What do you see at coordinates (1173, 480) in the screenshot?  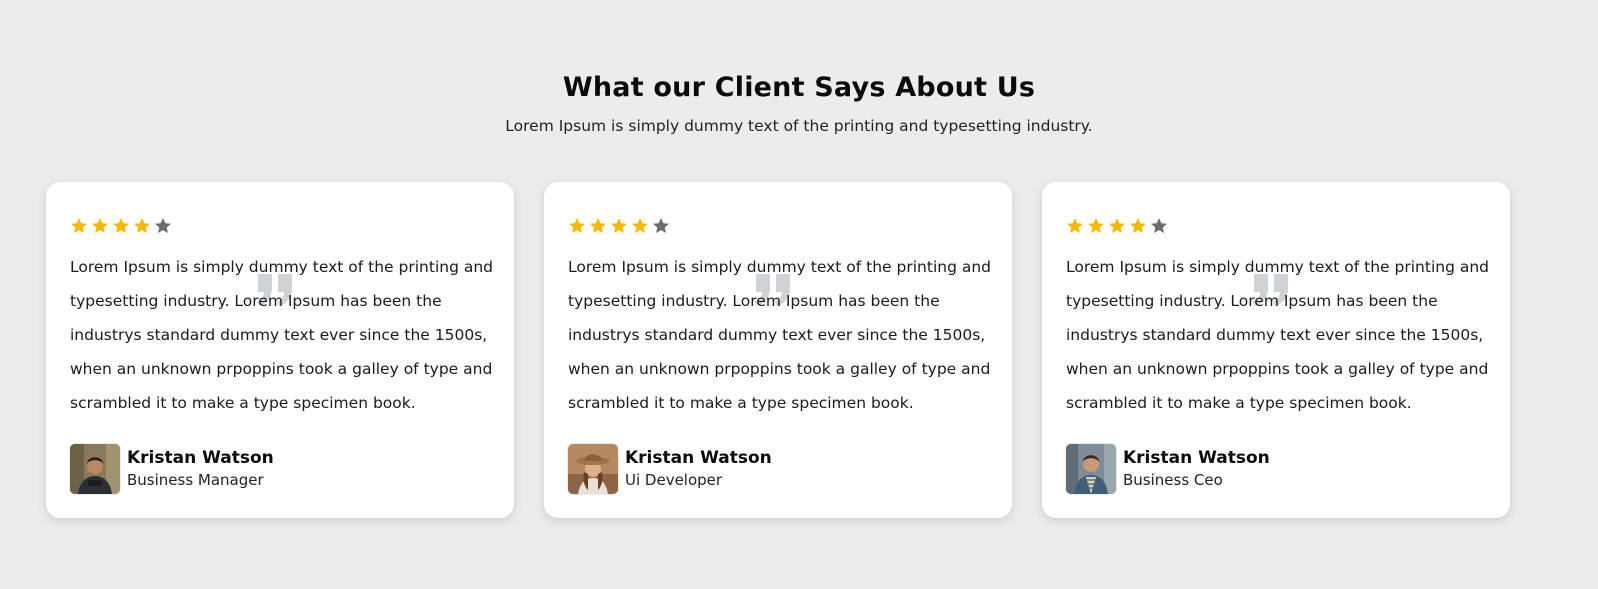 I see `author-role: Business Ceo` at bounding box center [1173, 480].